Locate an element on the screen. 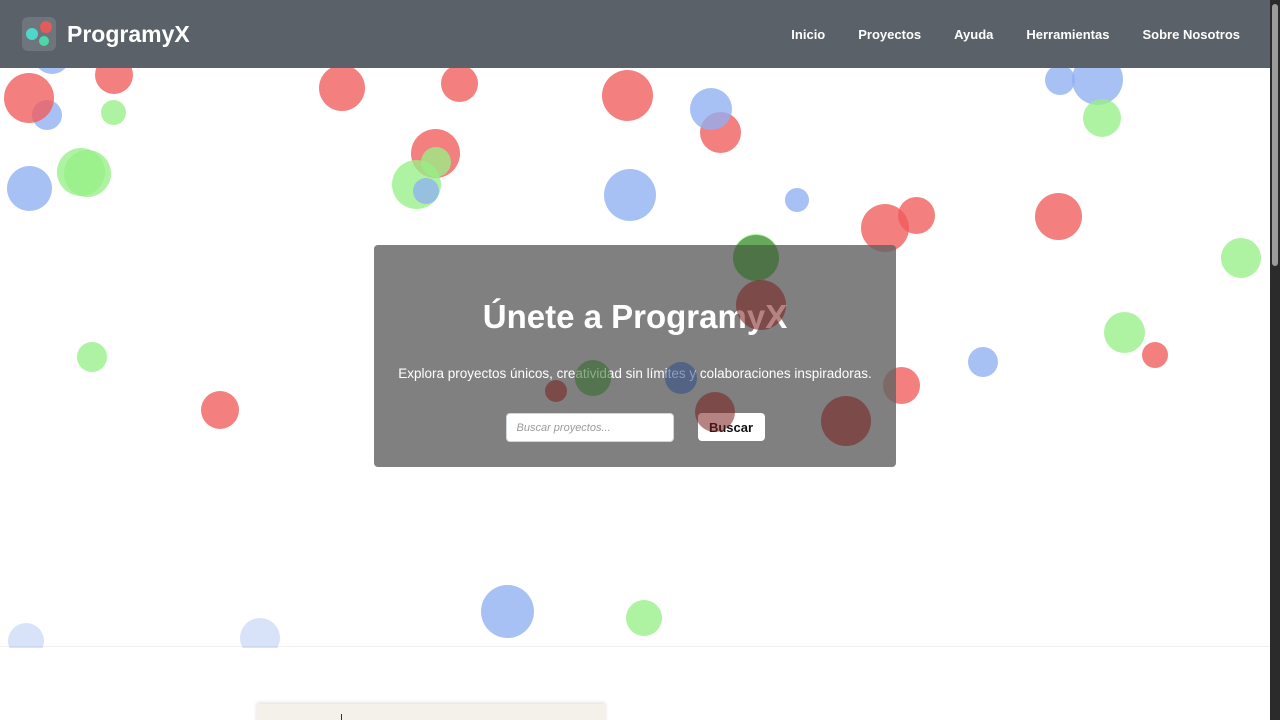 The image size is (1280, 720). nav-item-sobre-nosotros: Sobre Nosotros is located at coordinates (1191, 34).